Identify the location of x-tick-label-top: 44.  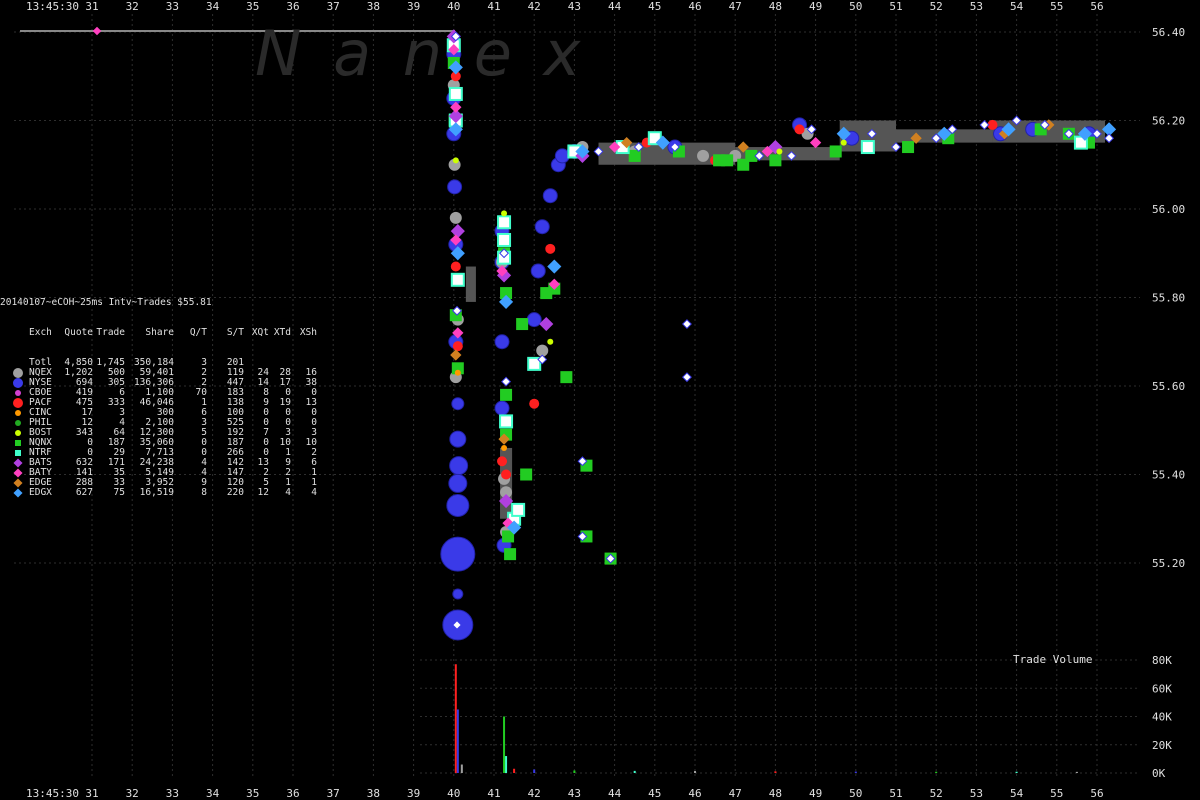
(615, 6).